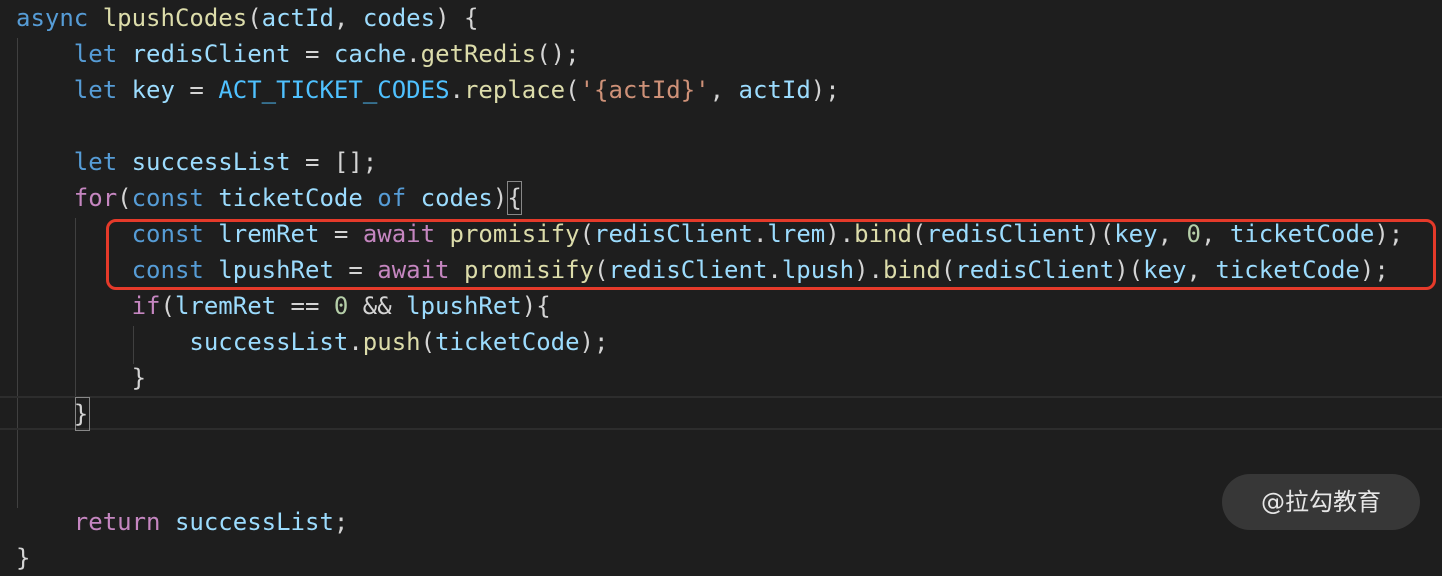 This screenshot has height=576, width=1442. Describe the element at coordinates (341, 306) in the screenshot. I see `code-token: 0` at that location.